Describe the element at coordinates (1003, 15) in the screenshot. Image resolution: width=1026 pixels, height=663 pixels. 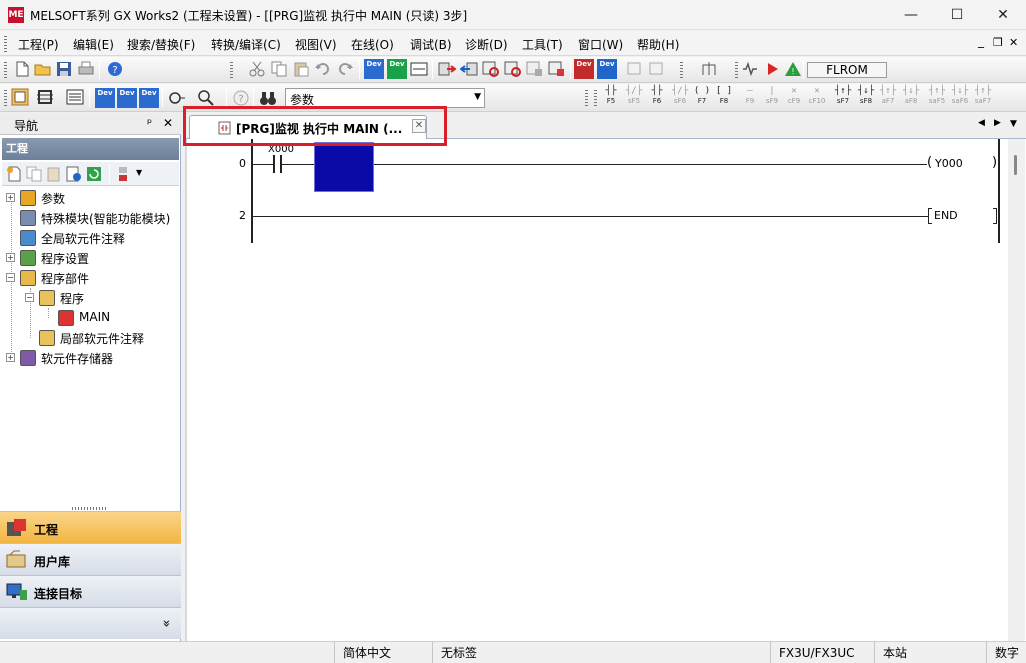
I see `close-button: ✕` at that location.